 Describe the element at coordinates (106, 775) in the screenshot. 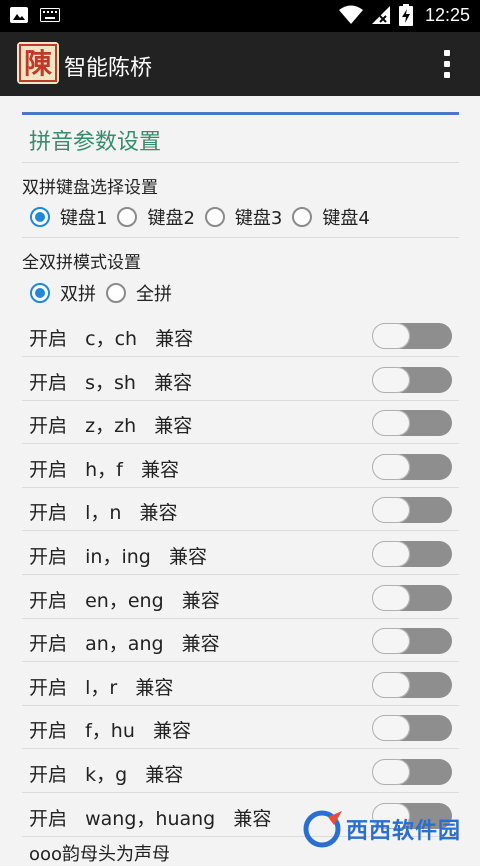

I see `toggle-label: 开启 k，g 兼容` at that location.